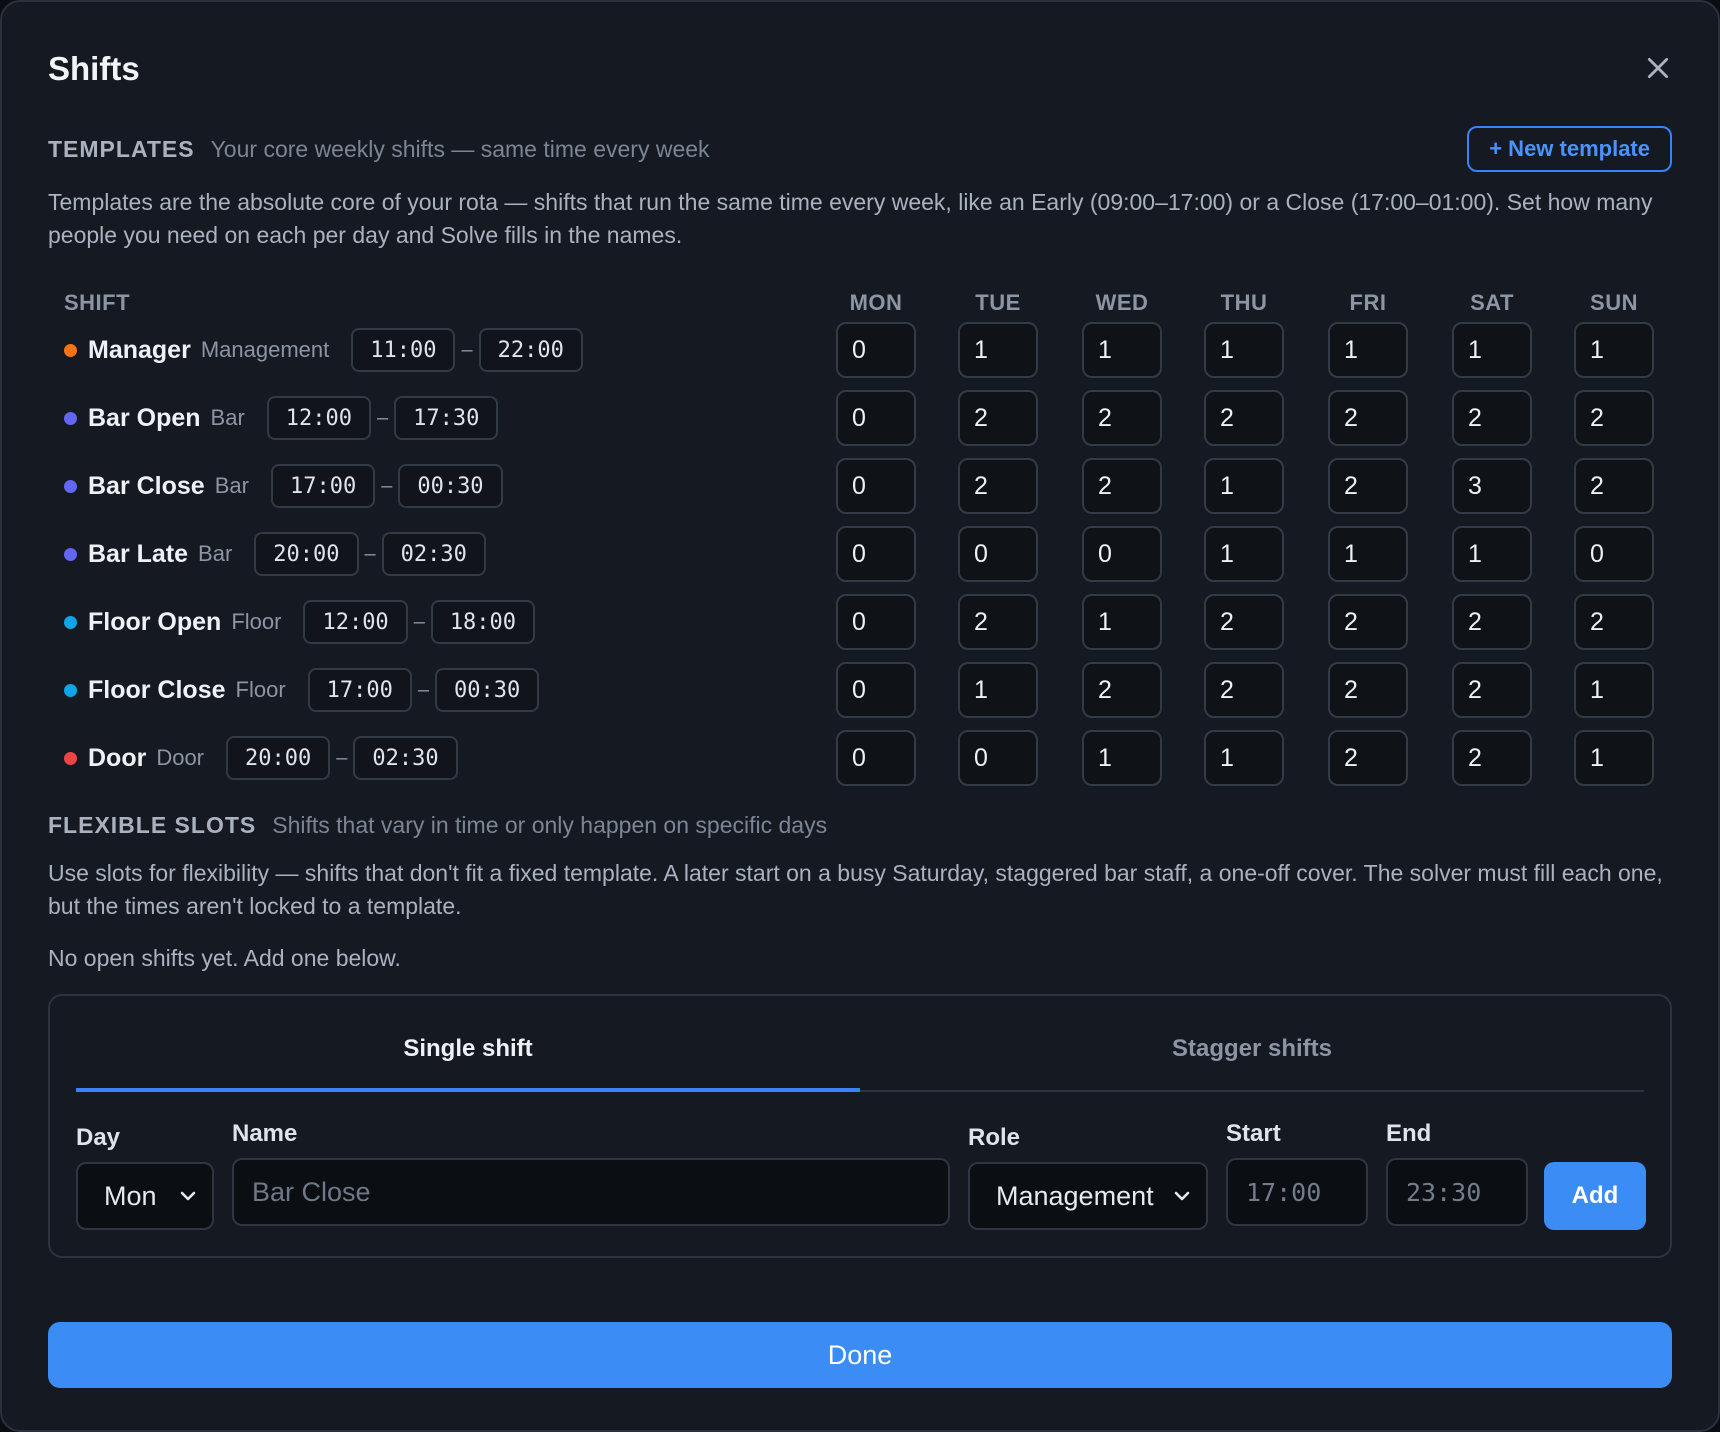 The image size is (1720, 1432). What do you see at coordinates (145, 1196) in the screenshot?
I see `day-select: Mon` at bounding box center [145, 1196].